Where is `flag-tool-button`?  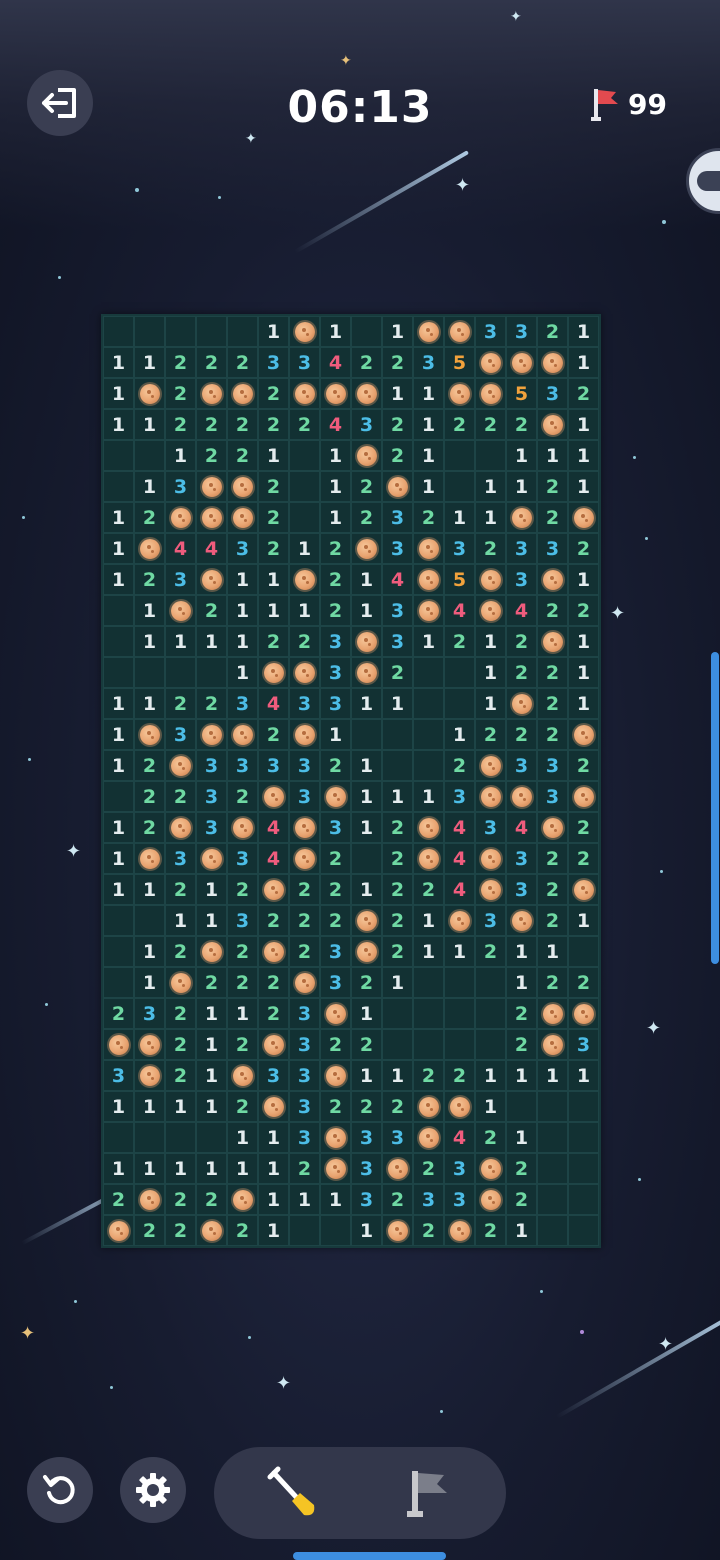 flag-tool-button is located at coordinates (430, 1493).